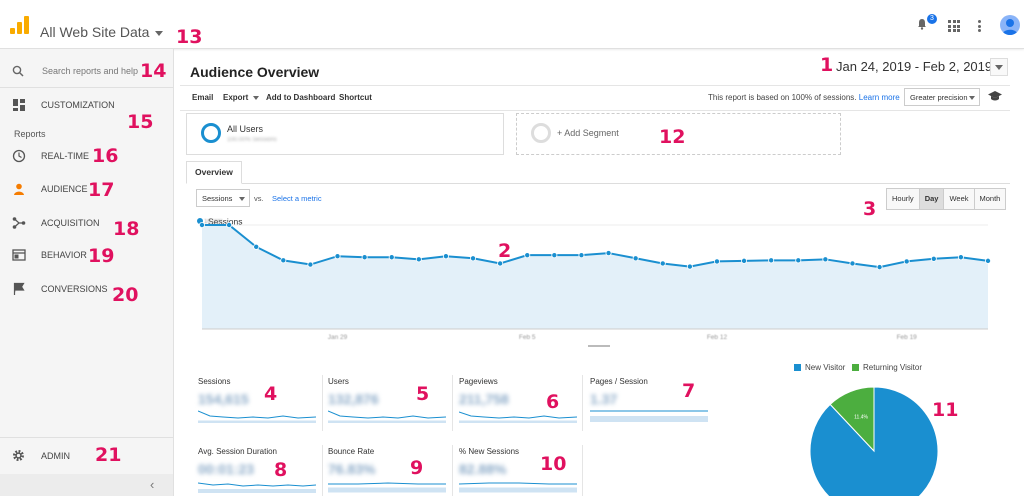  I want to click on sidebar-item-conversions: CONVERSIONS, so click(86, 291).